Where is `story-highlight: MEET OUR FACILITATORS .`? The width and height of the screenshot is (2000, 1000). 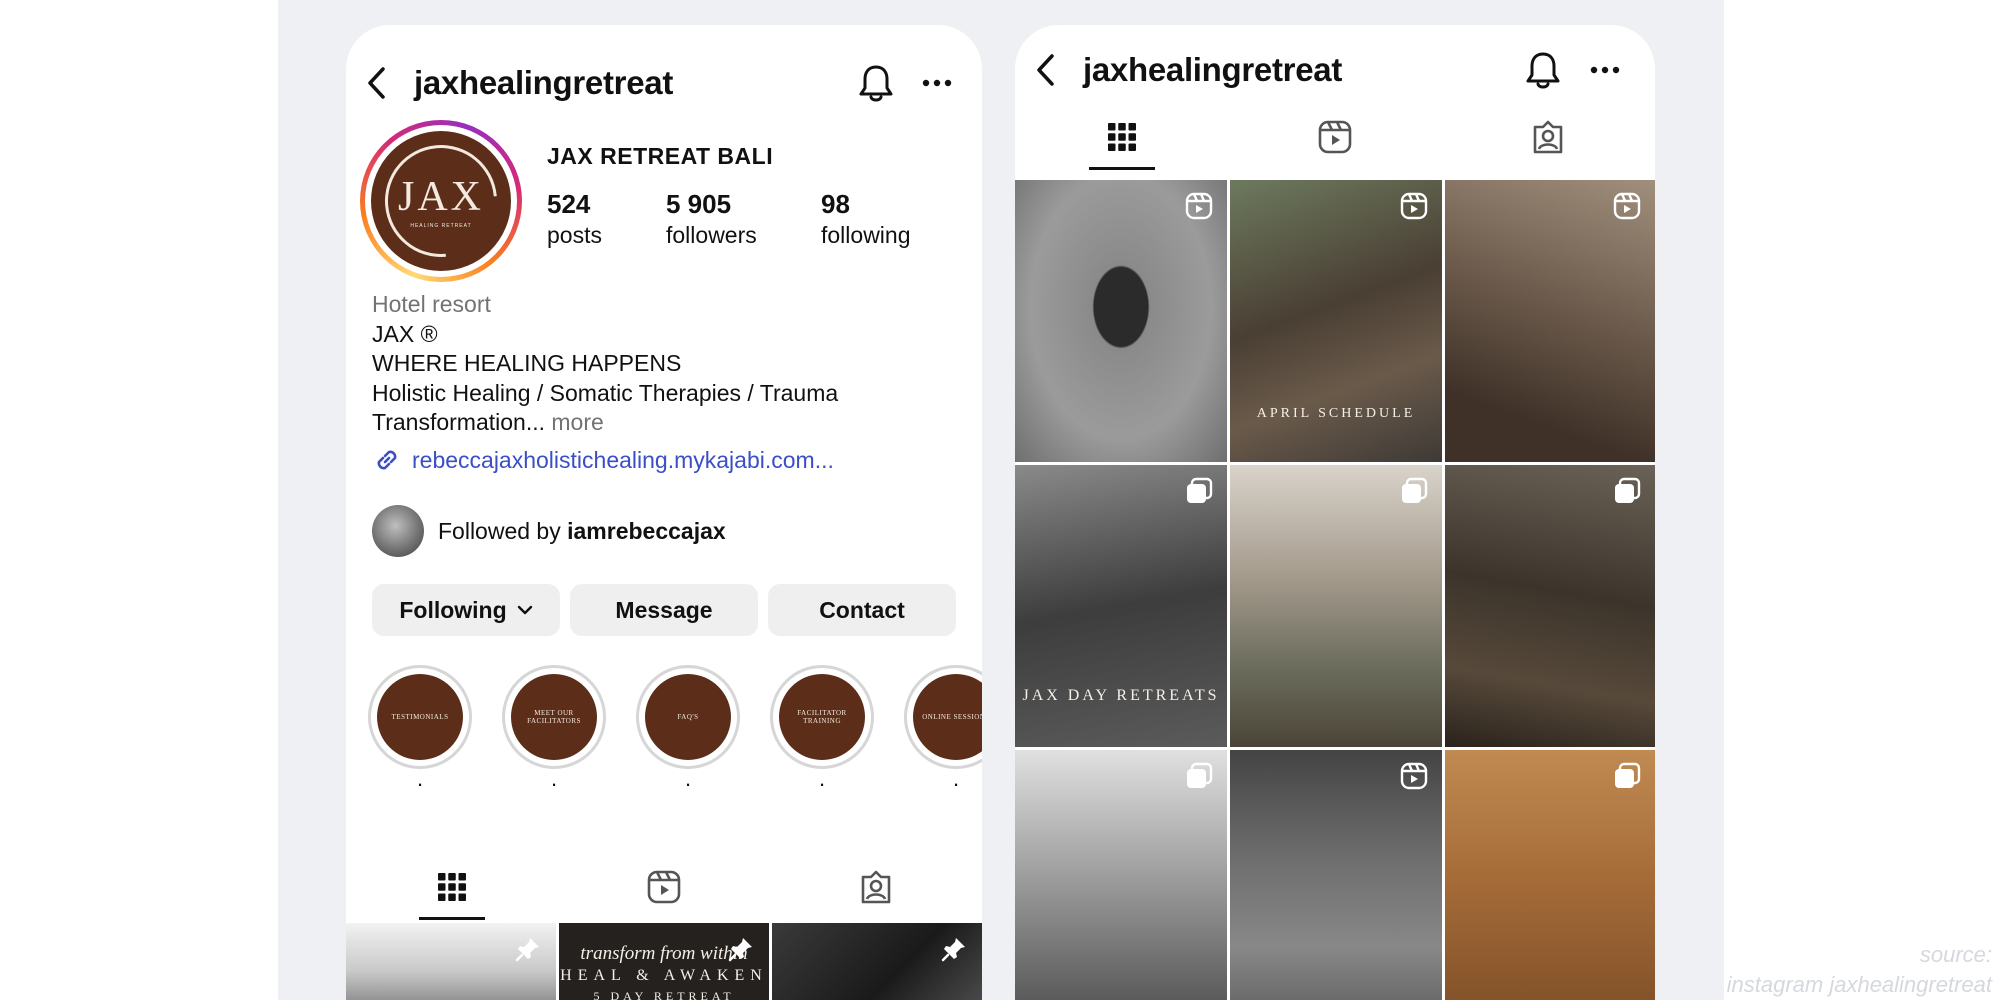 story-highlight: MEET OUR FACILITATORS . is located at coordinates (554, 728).